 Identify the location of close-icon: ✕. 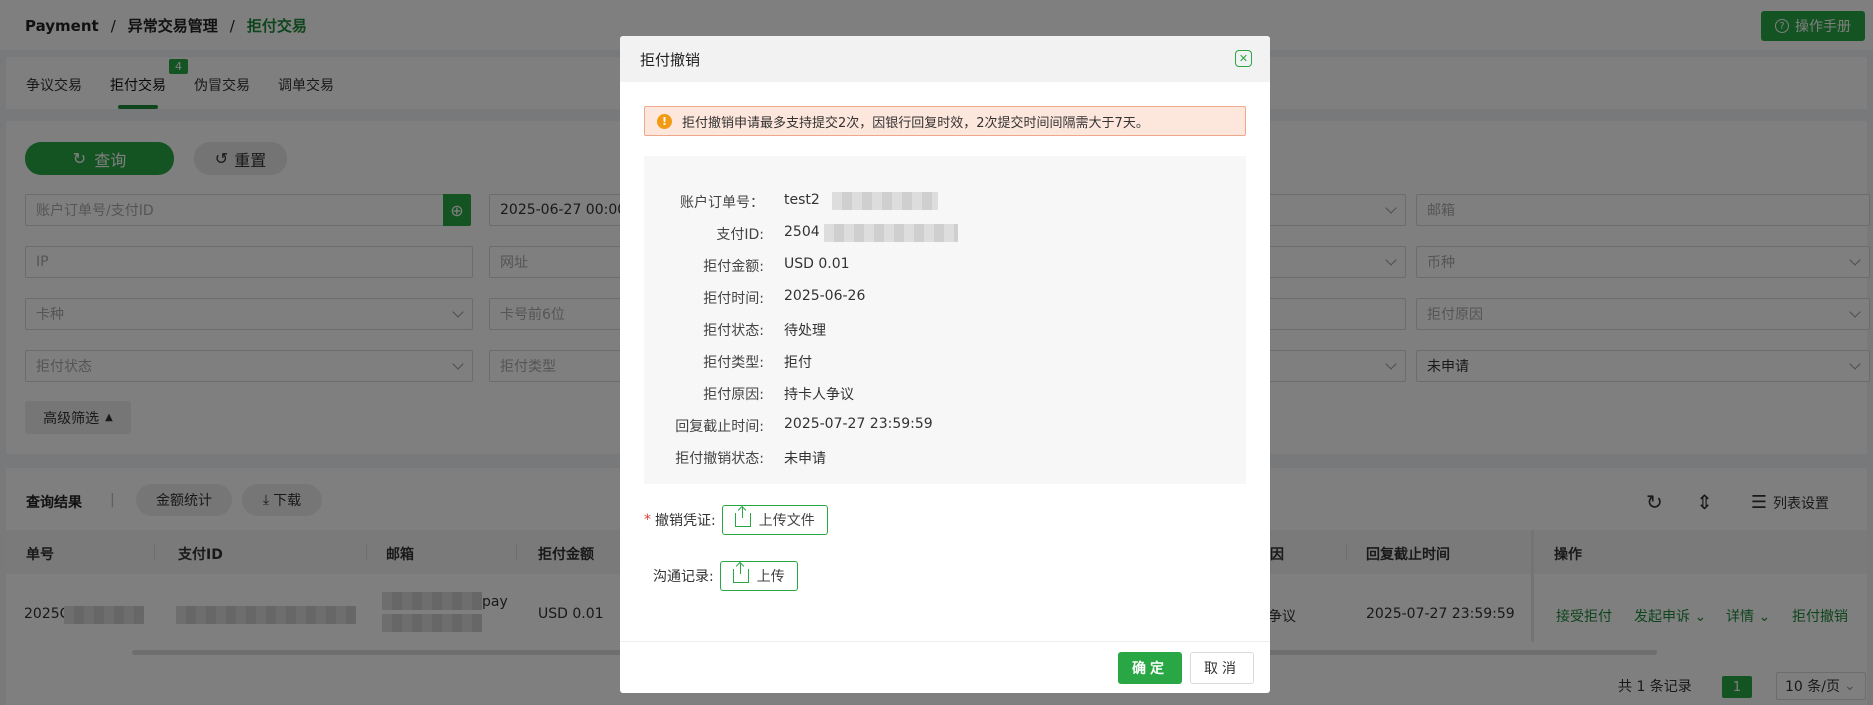
(1243, 58).